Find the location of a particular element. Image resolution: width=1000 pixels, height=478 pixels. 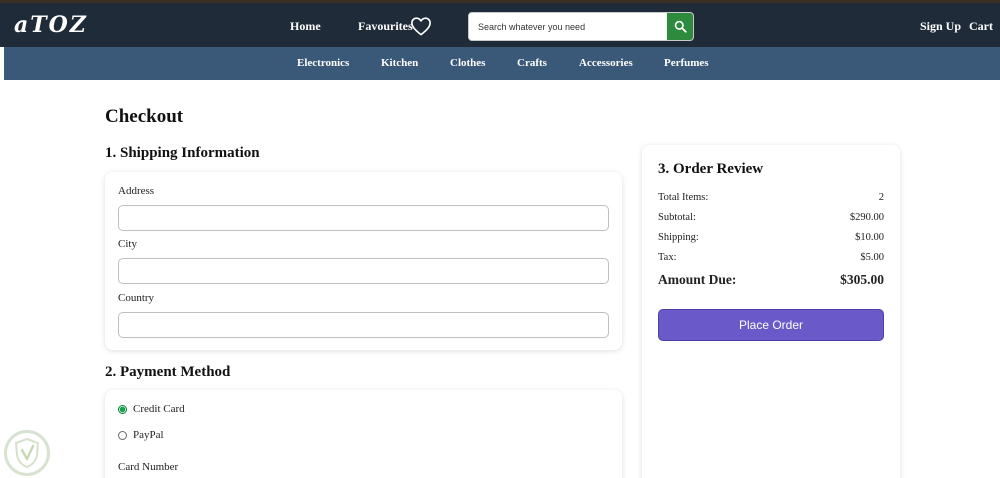

tax-row: Tax: $5.00 is located at coordinates (771, 259).